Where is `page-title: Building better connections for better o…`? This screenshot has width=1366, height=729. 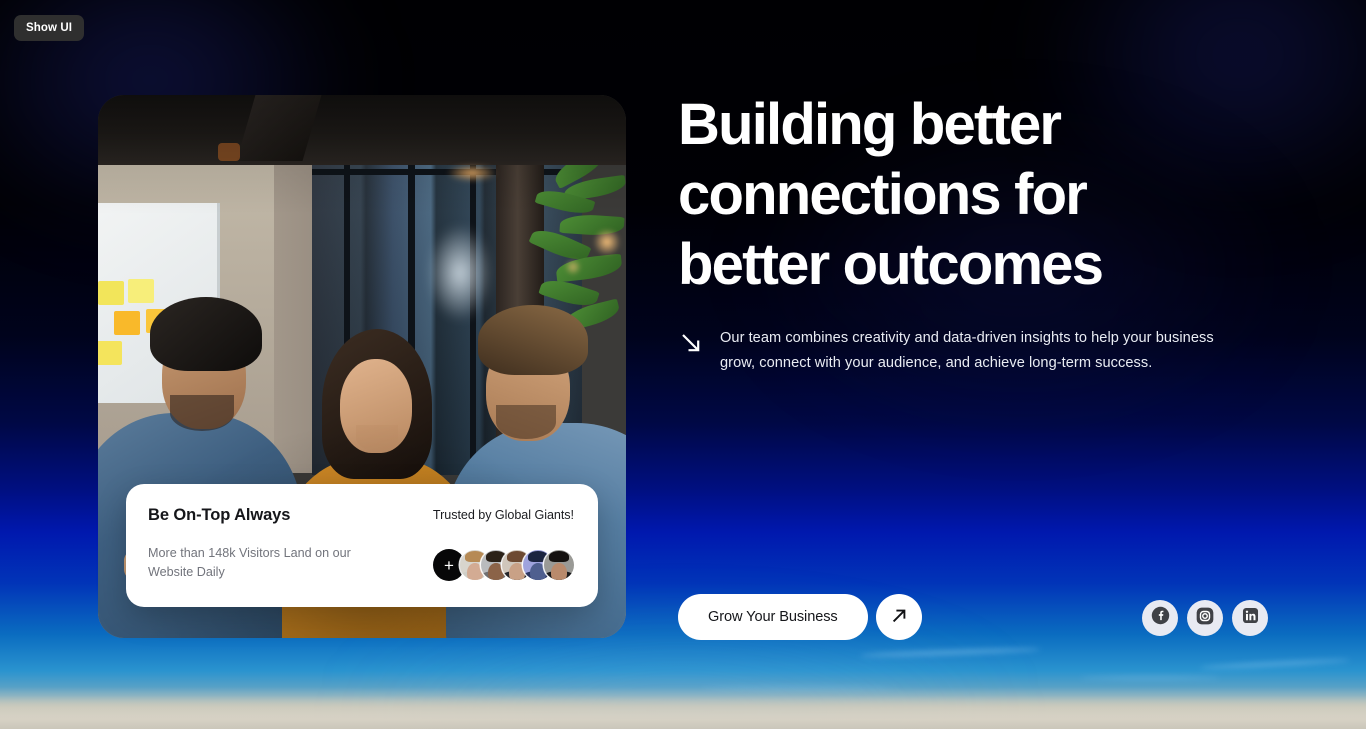
page-title: Building better connections for better o… is located at coordinates (978, 195).